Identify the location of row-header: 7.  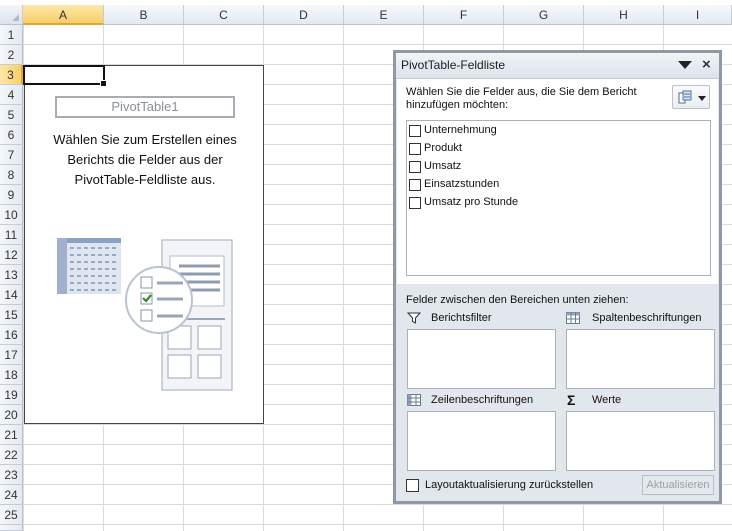
(11, 155).